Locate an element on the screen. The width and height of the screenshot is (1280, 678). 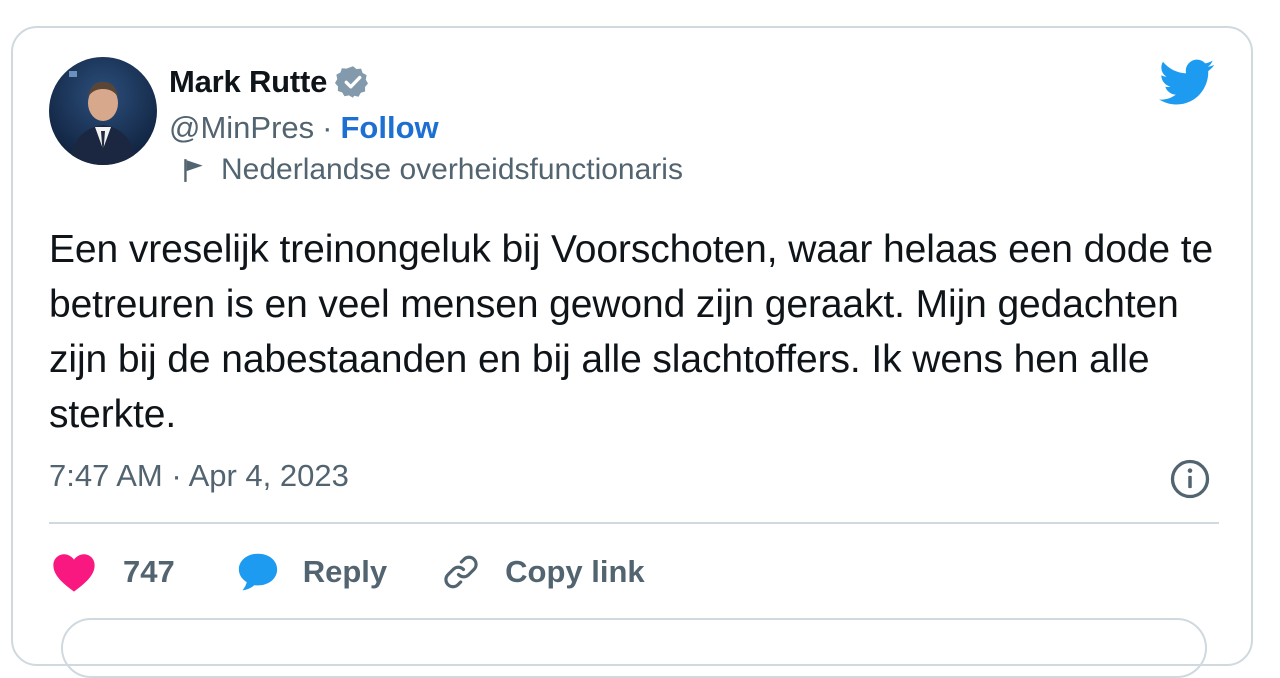
info-icon is located at coordinates (1190, 479).